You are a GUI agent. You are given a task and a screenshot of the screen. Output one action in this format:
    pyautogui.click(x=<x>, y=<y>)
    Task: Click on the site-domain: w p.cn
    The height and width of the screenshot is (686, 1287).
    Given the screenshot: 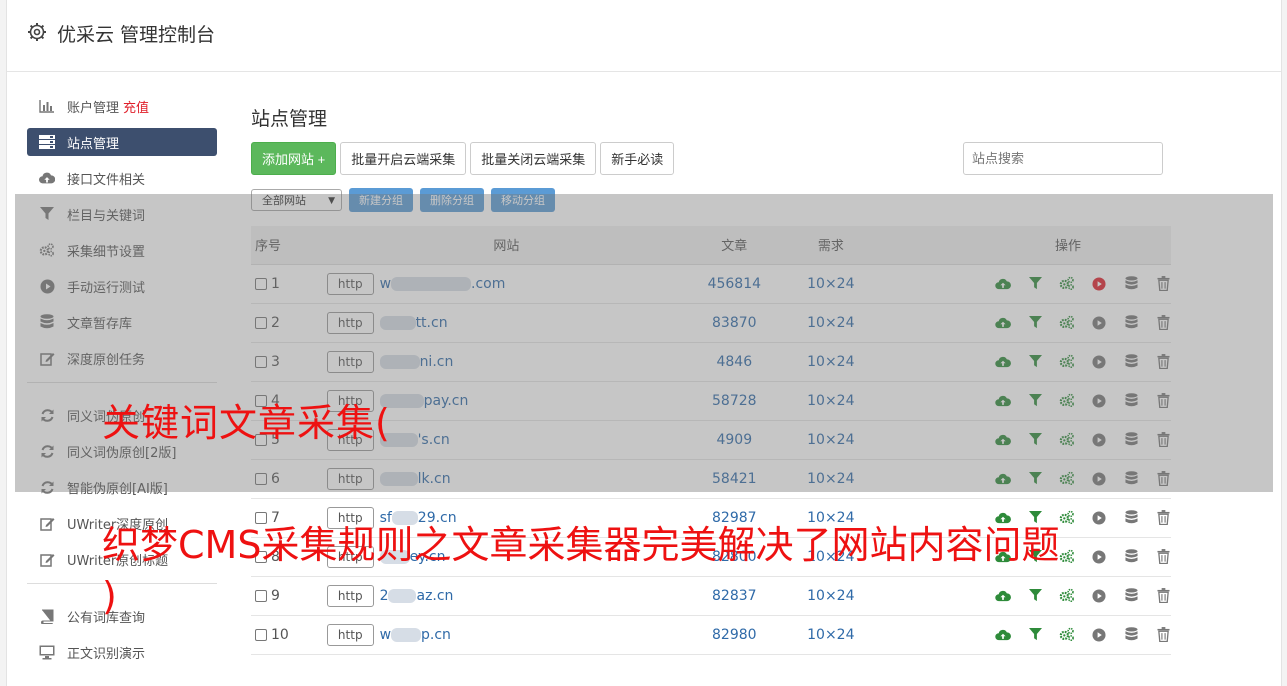 What is the action you would take?
    pyautogui.click(x=415, y=635)
    